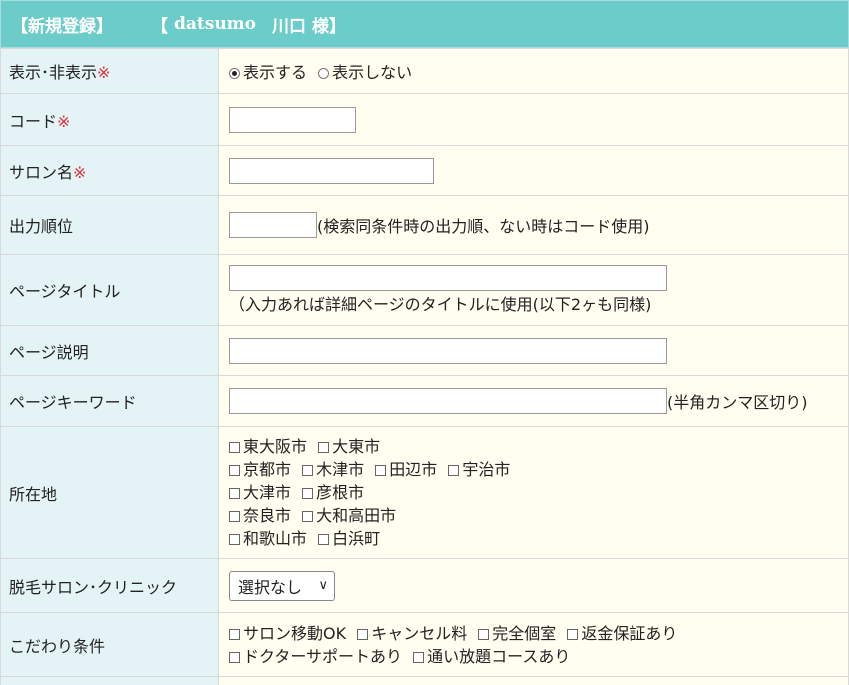 The height and width of the screenshot is (685, 849). I want to click on display-show-option: 表示する, so click(270, 72).